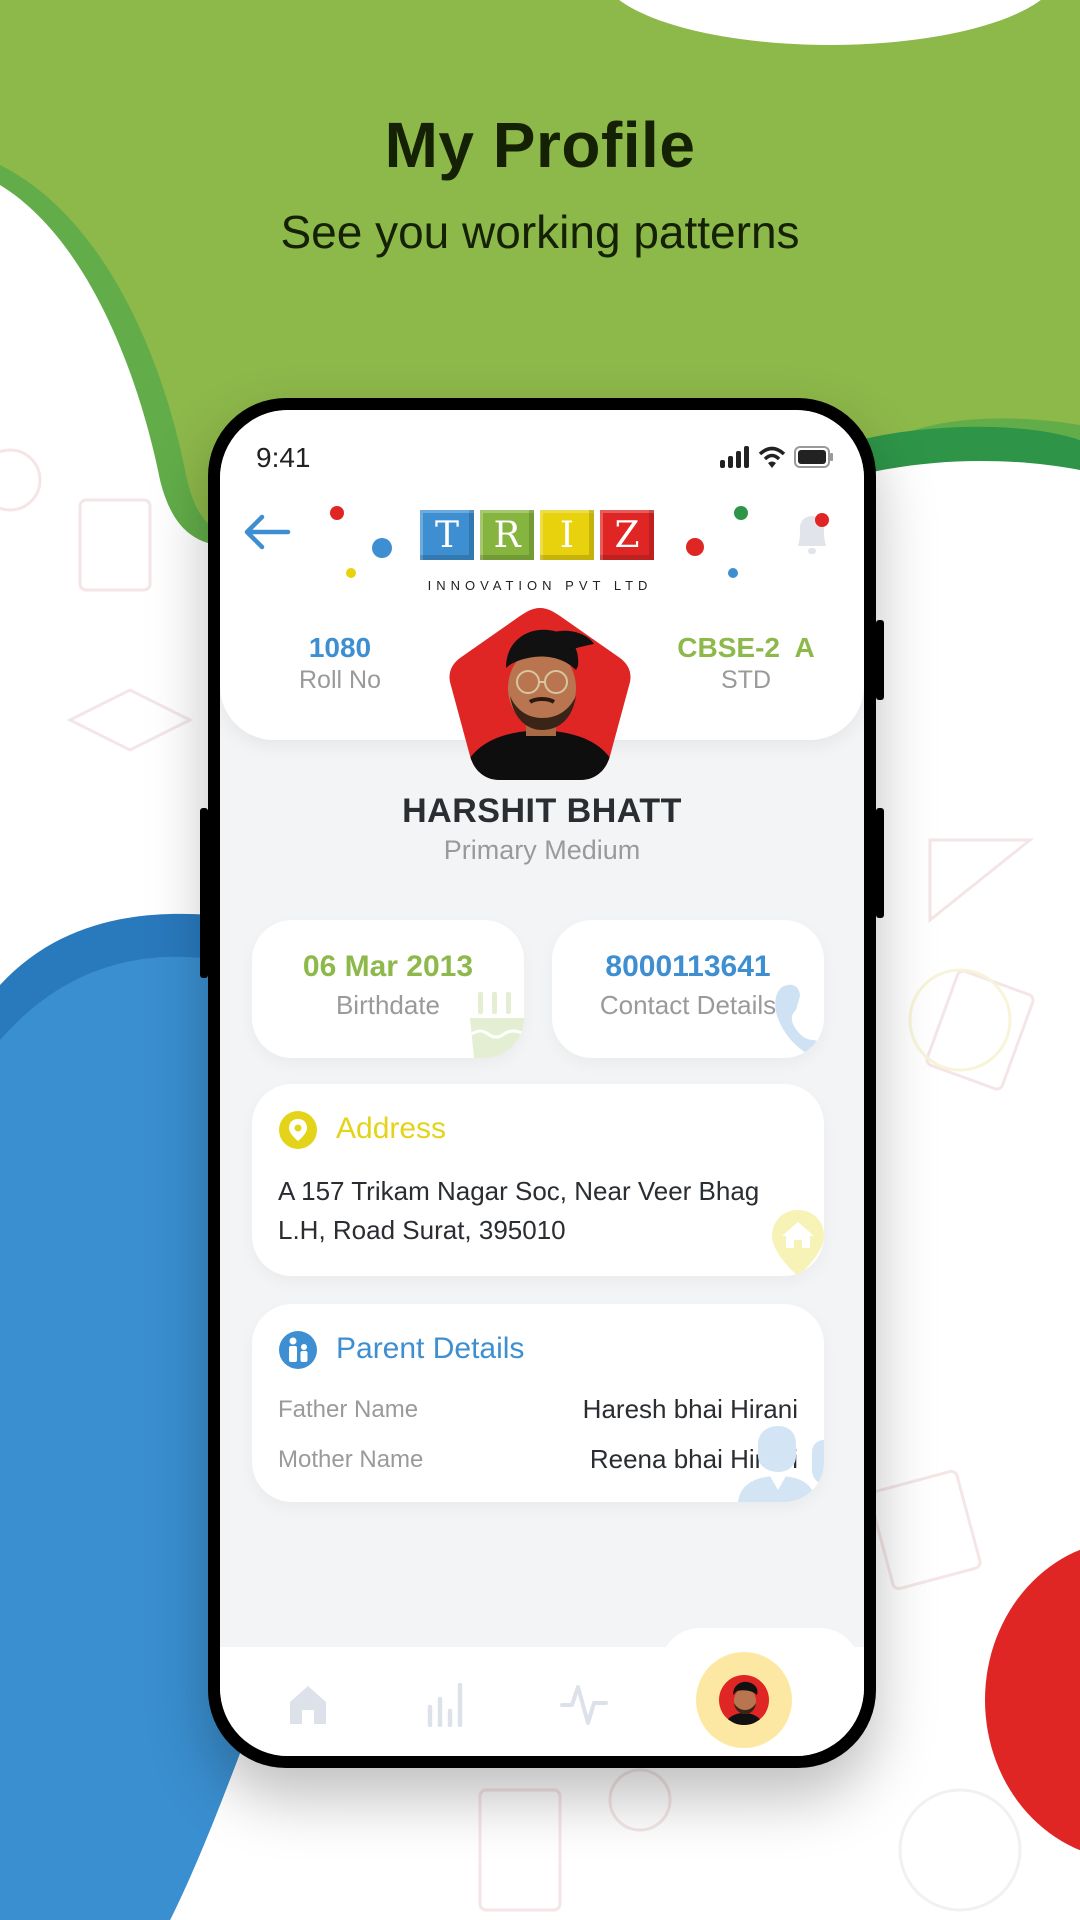 The image size is (1080, 1920). Describe the element at coordinates (627, 535) in the screenshot. I see `logo-letter-z: Z` at that location.